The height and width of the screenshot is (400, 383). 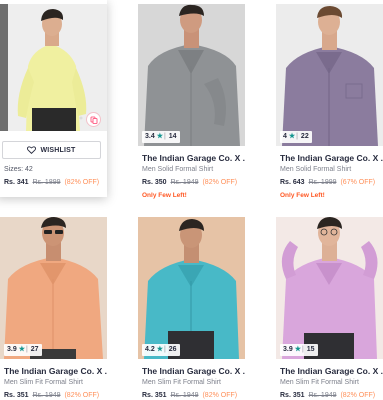 I want to click on rating-value: 4.2, so click(x=150, y=349).